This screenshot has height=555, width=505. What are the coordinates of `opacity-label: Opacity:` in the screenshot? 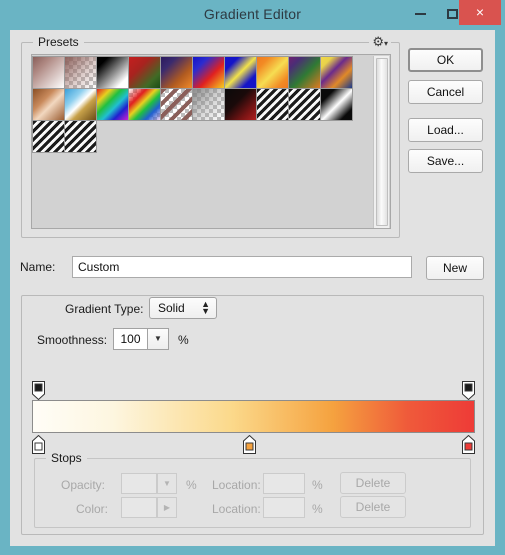 It's located at (83, 485).